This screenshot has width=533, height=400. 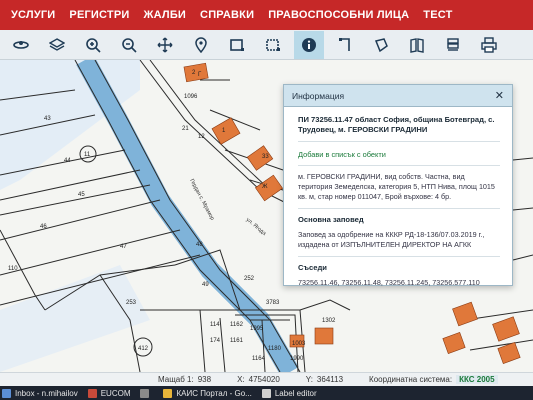 What do you see at coordinates (227, 207) in the screenshot?
I see `street-labels: Гердан с. Мрамор ул. Ягода` at bounding box center [227, 207].